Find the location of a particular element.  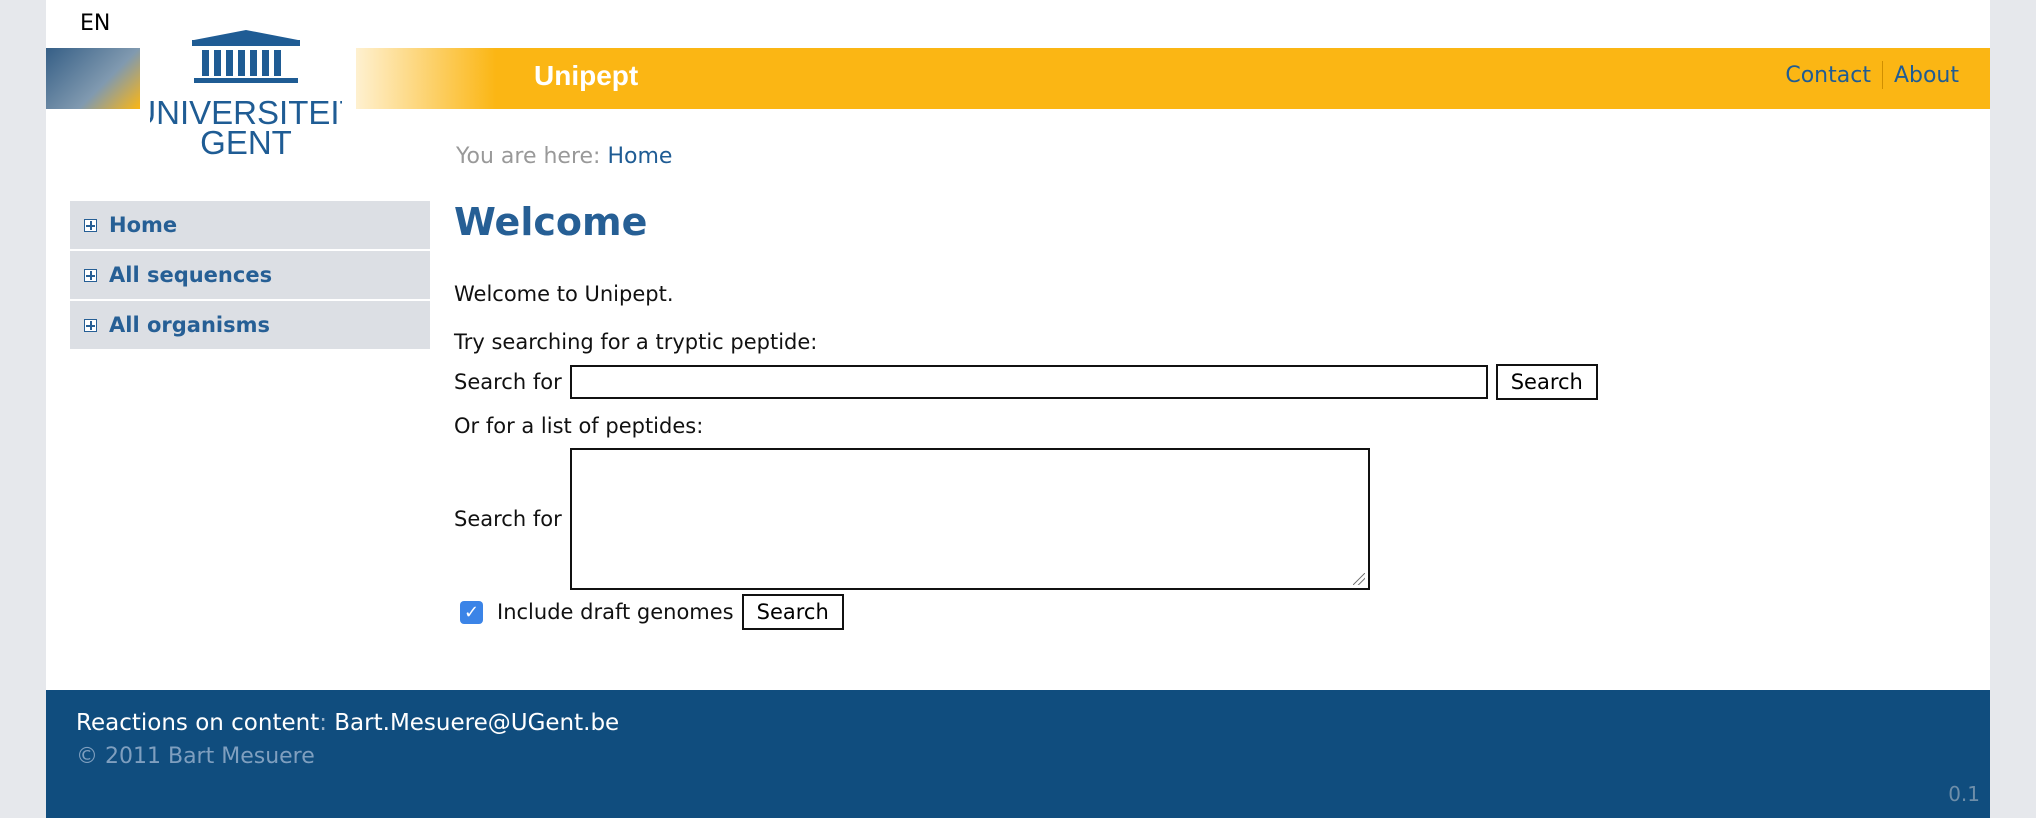

language-switch: EN is located at coordinates (95, 23).